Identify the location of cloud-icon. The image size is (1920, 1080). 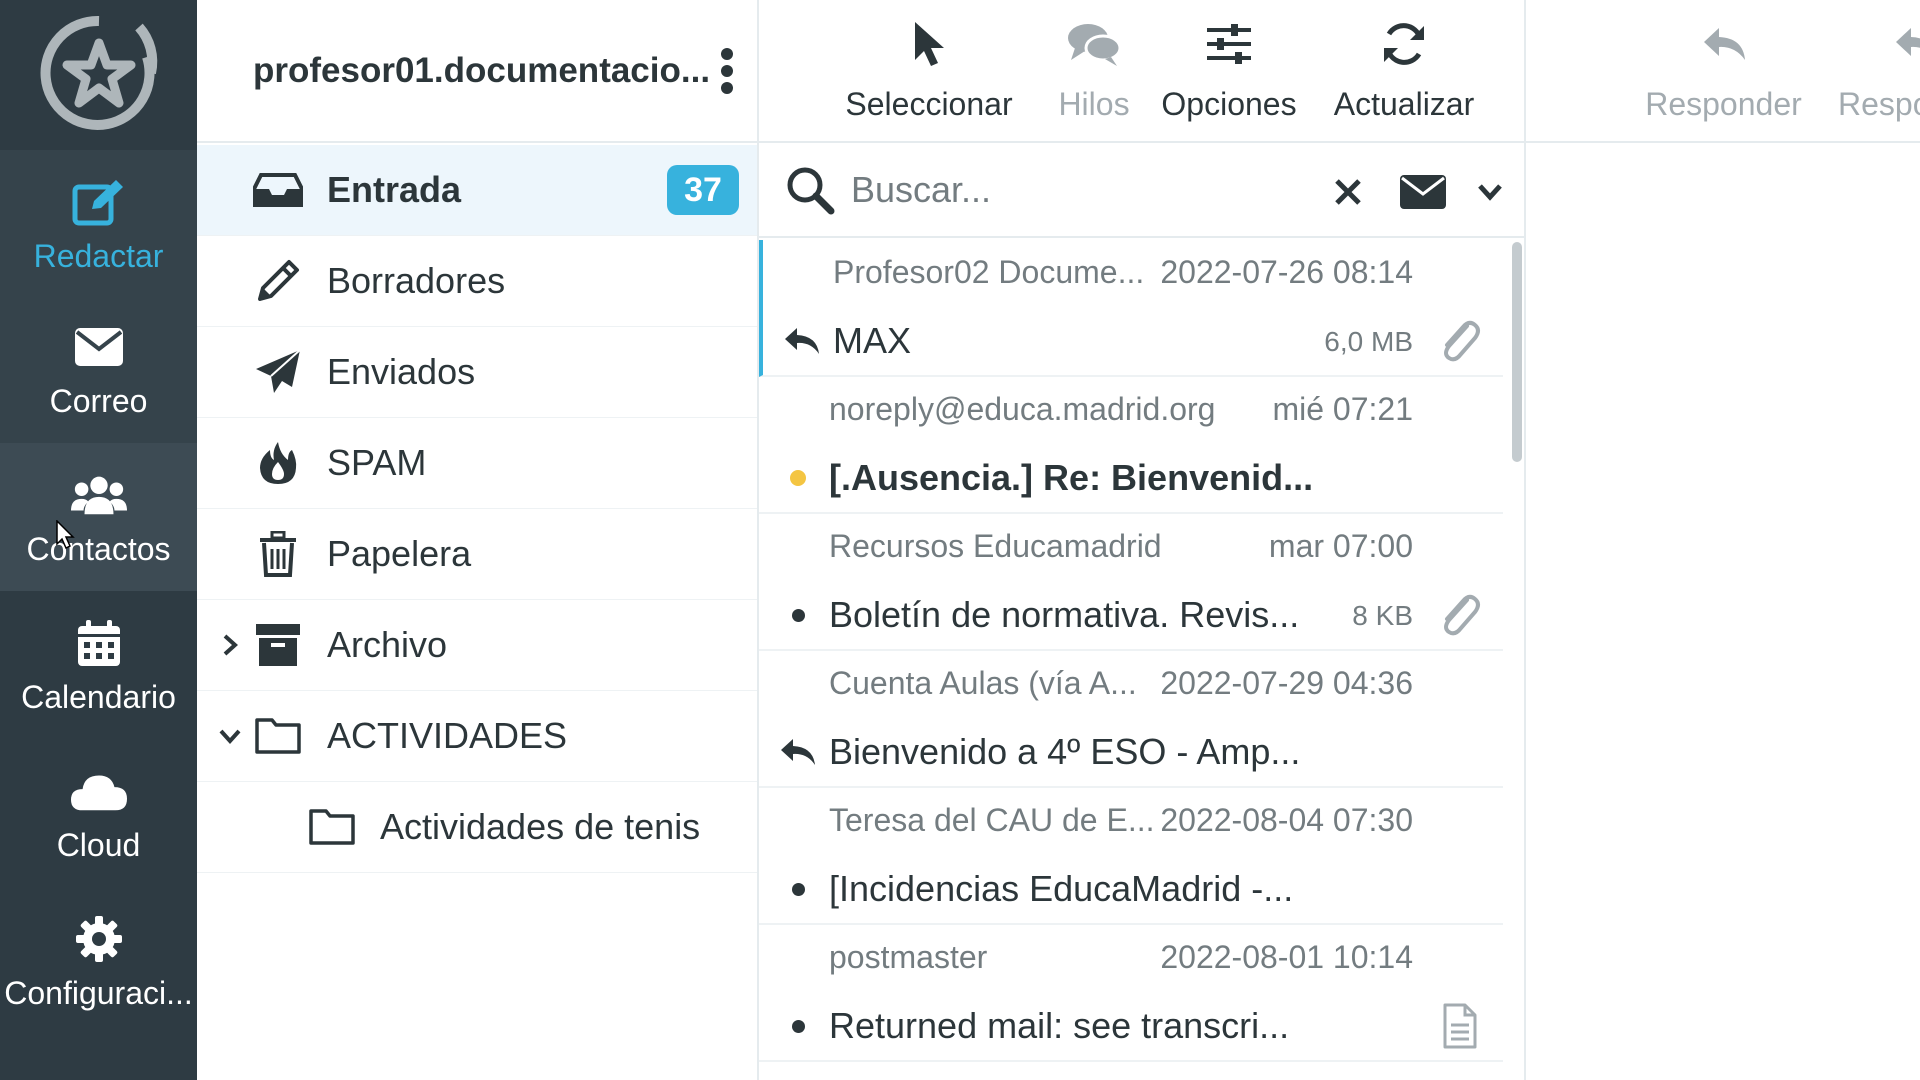
(98, 791).